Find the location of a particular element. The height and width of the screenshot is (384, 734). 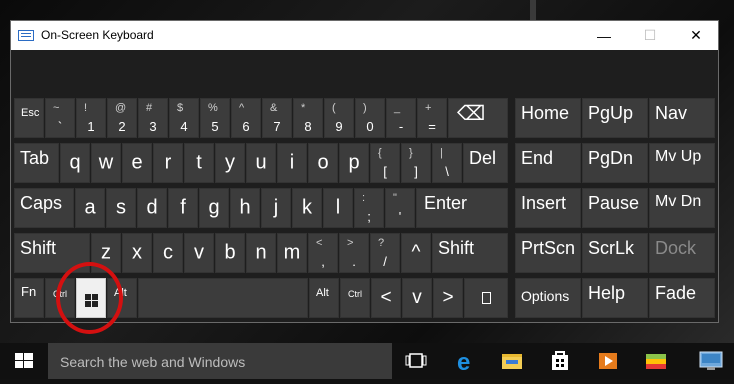

key-h: h is located at coordinates (245, 208).